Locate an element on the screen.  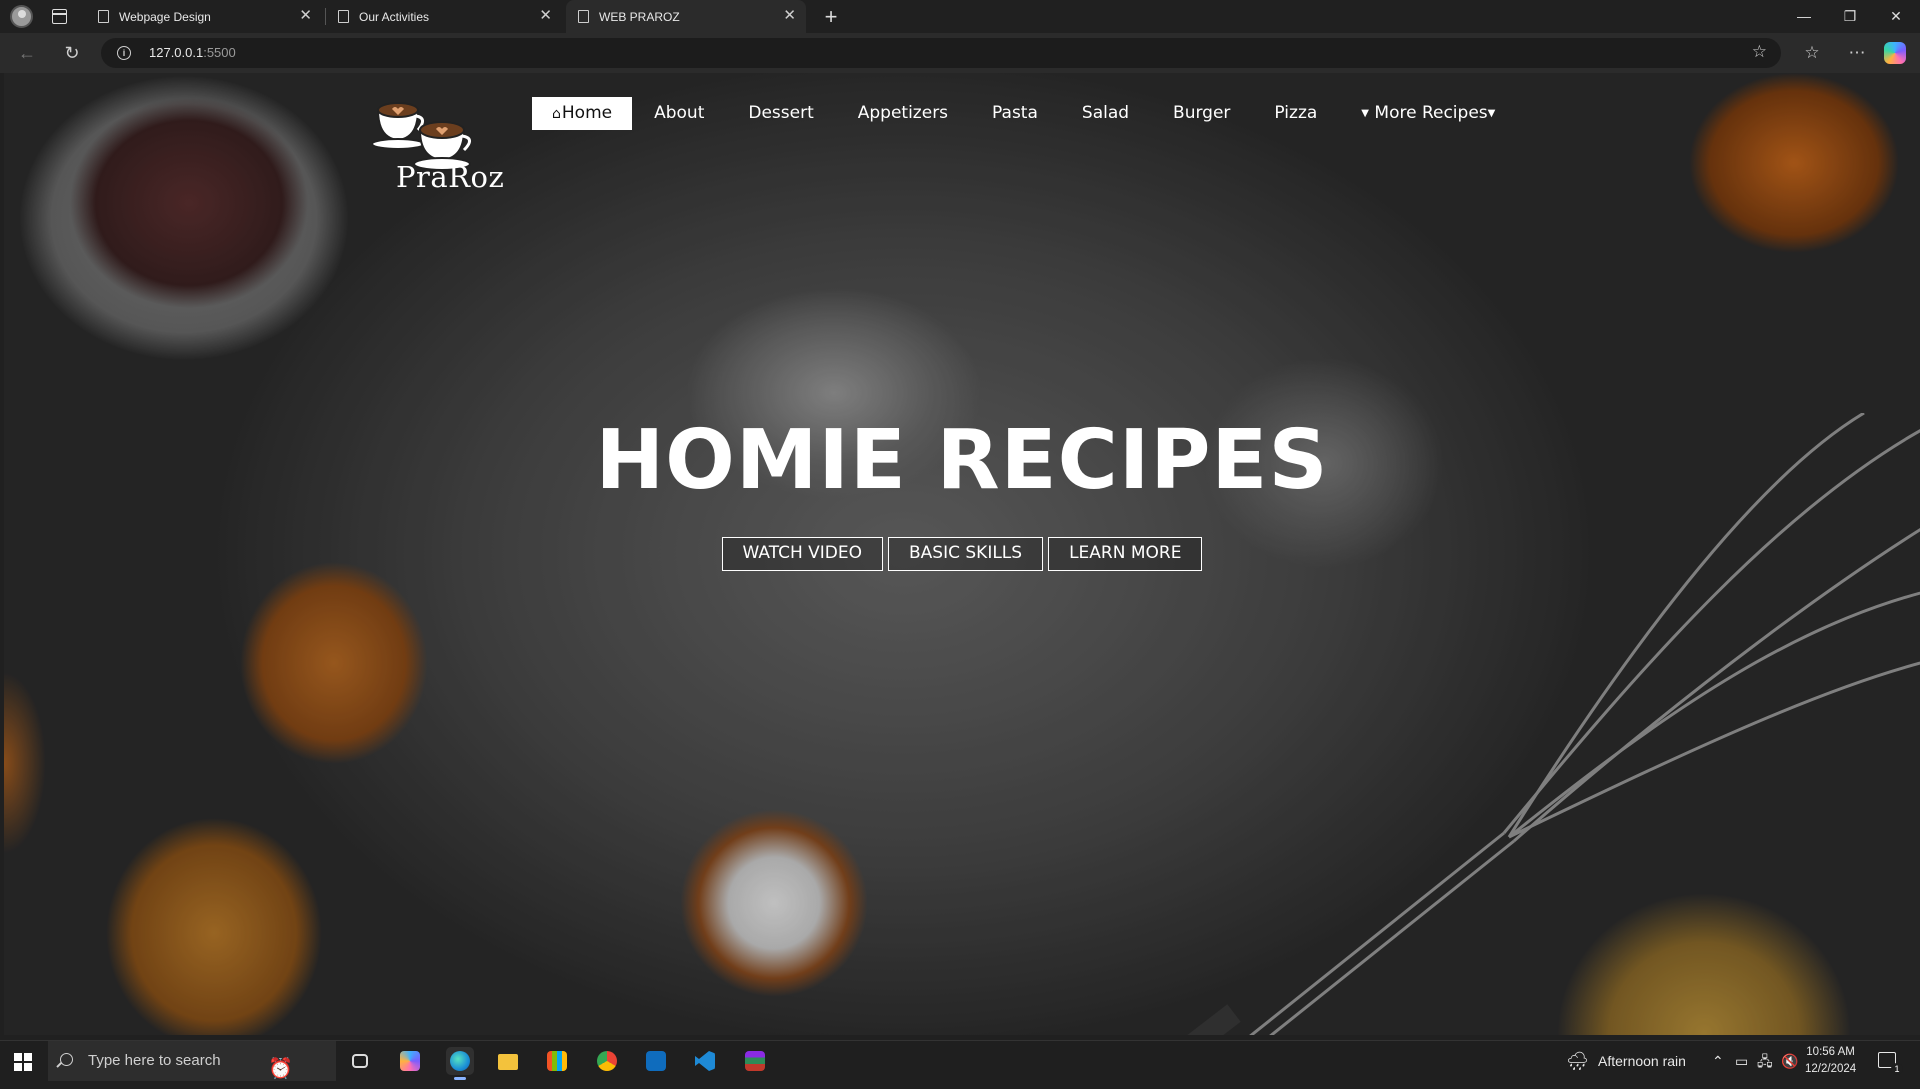
back-button: ← is located at coordinates (27, 53).